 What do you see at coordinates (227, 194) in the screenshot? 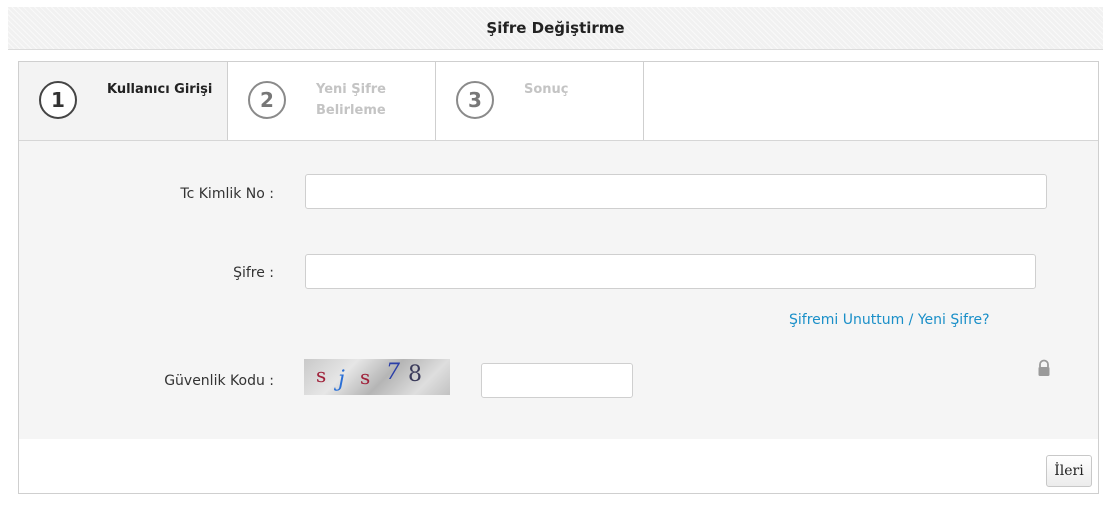
I see `tc-label: Tc Kimlik No :` at bounding box center [227, 194].